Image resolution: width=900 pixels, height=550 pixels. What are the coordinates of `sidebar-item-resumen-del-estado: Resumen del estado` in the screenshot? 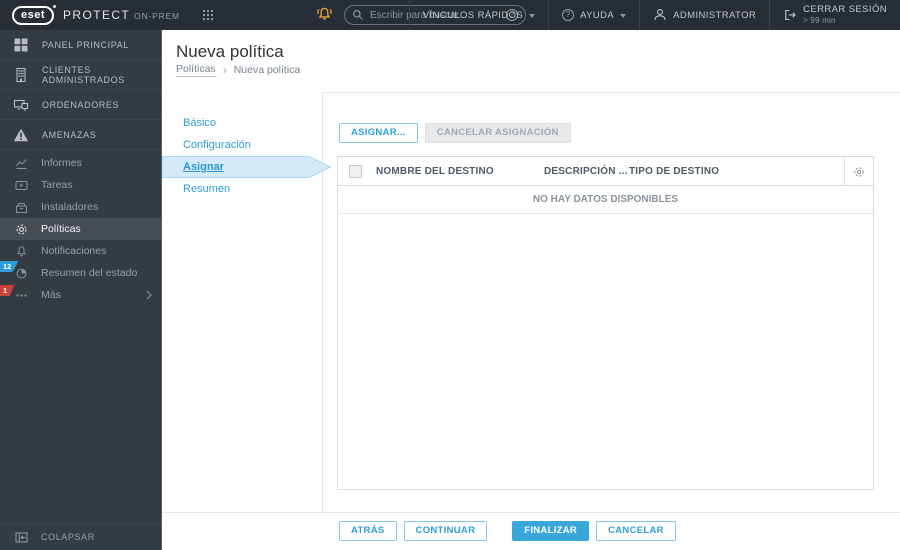 It's located at (80, 273).